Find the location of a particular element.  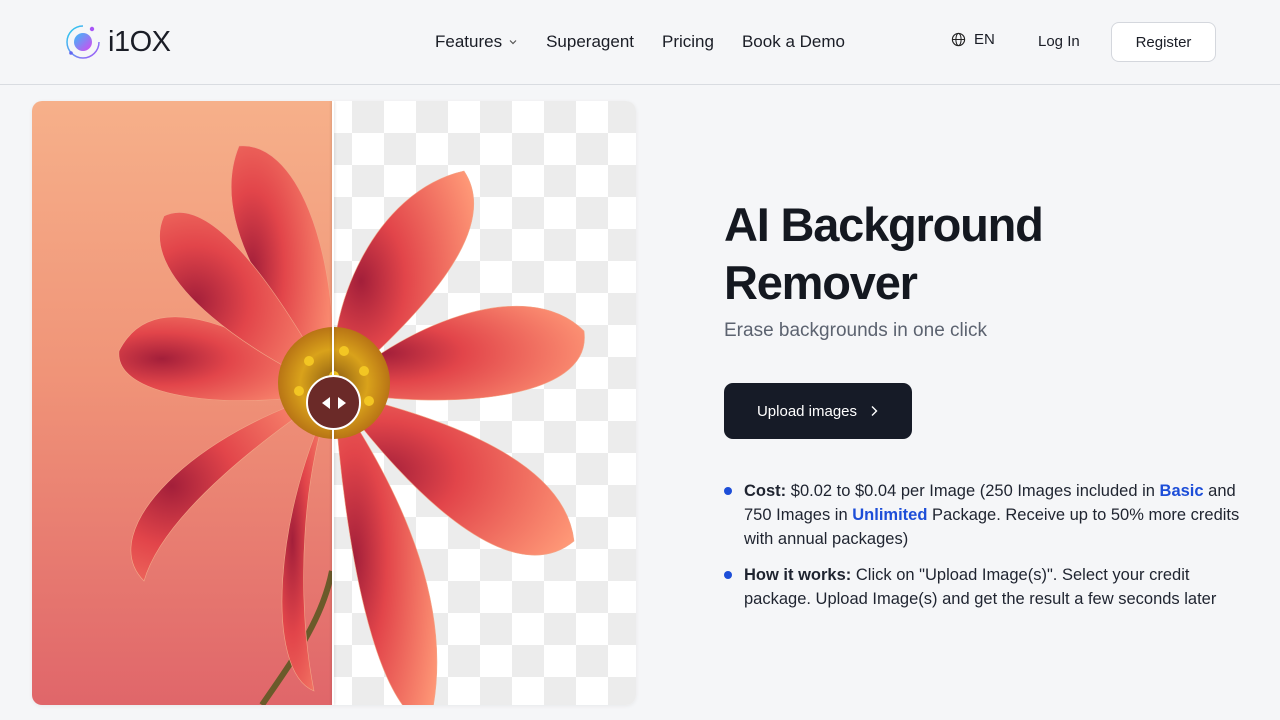

arrows-left-right-icon is located at coordinates (333, 402).